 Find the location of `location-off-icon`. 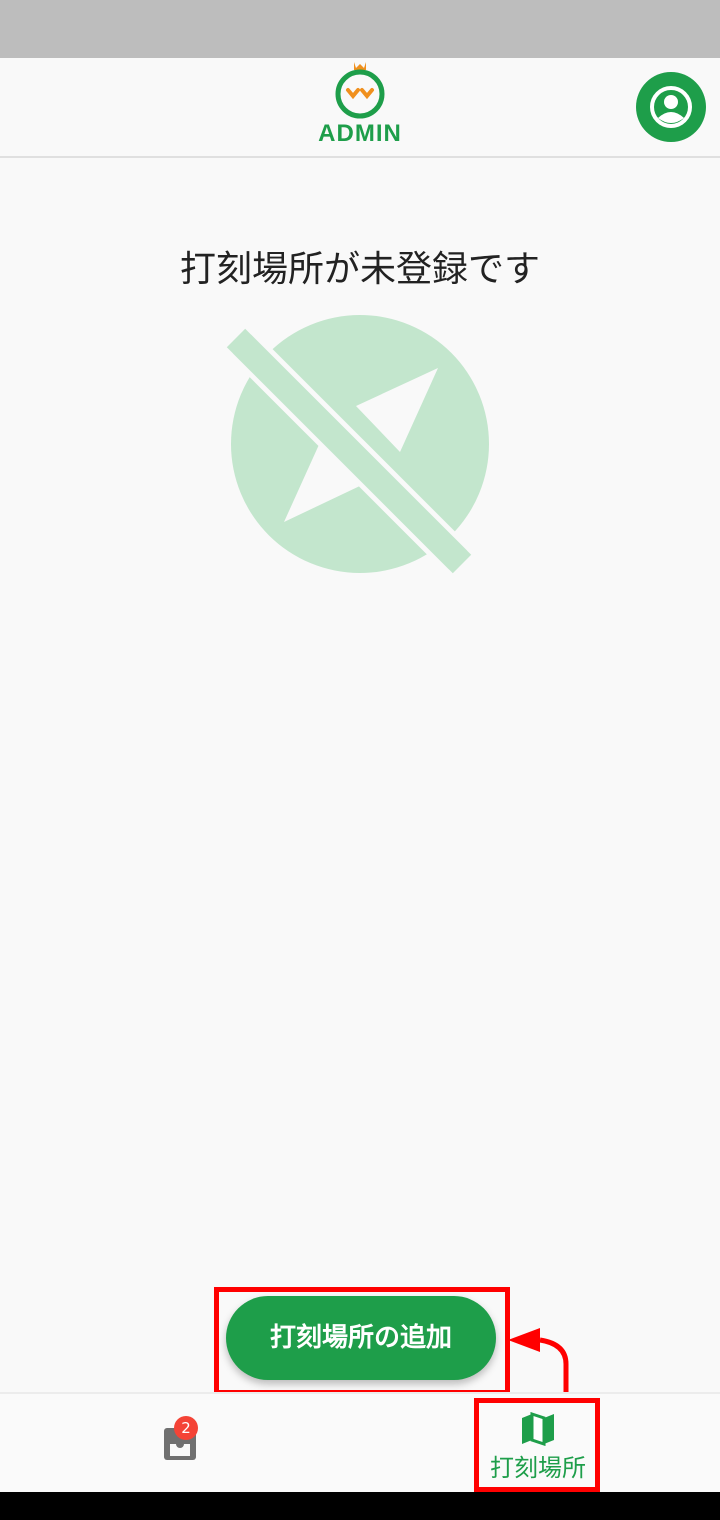

location-off-icon is located at coordinates (357, 446).